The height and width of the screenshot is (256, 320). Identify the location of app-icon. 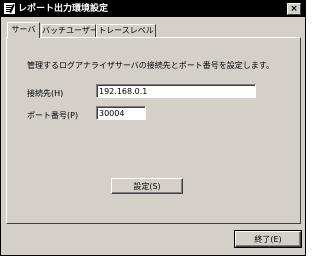
(9, 8).